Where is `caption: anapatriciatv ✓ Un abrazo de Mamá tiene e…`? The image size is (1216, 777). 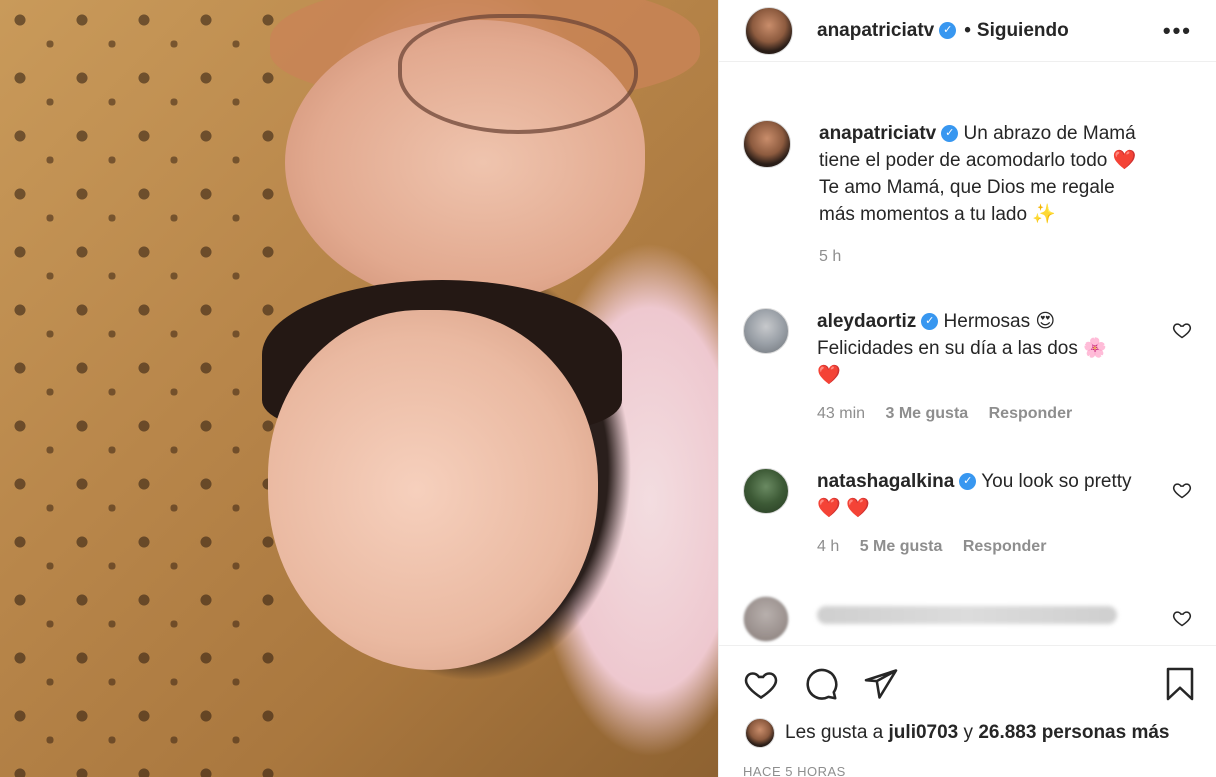 caption: anapatriciatv ✓ Un abrazo de Mamá tiene e… is located at coordinates (967, 193).